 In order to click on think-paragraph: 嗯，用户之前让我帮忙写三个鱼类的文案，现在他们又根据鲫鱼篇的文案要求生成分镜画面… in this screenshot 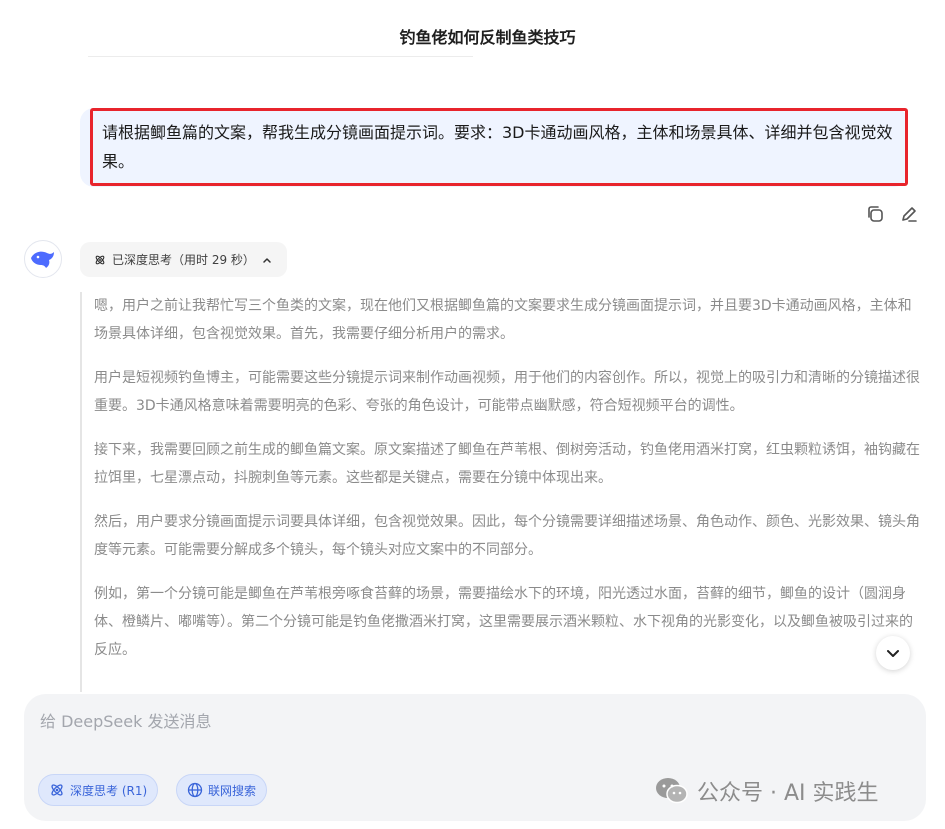, I will do `click(503, 320)`.